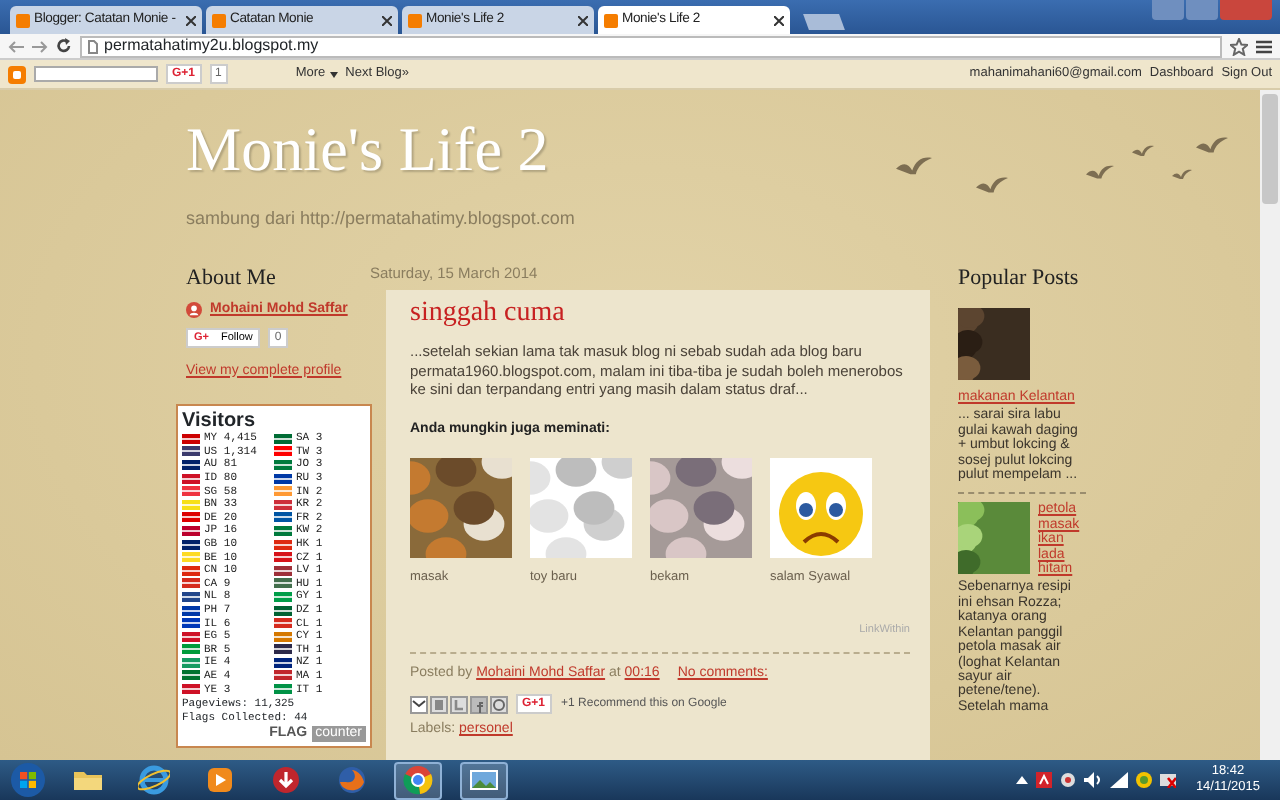  What do you see at coordinates (1270, 425) in the screenshot?
I see `scrollbar` at bounding box center [1270, 425].